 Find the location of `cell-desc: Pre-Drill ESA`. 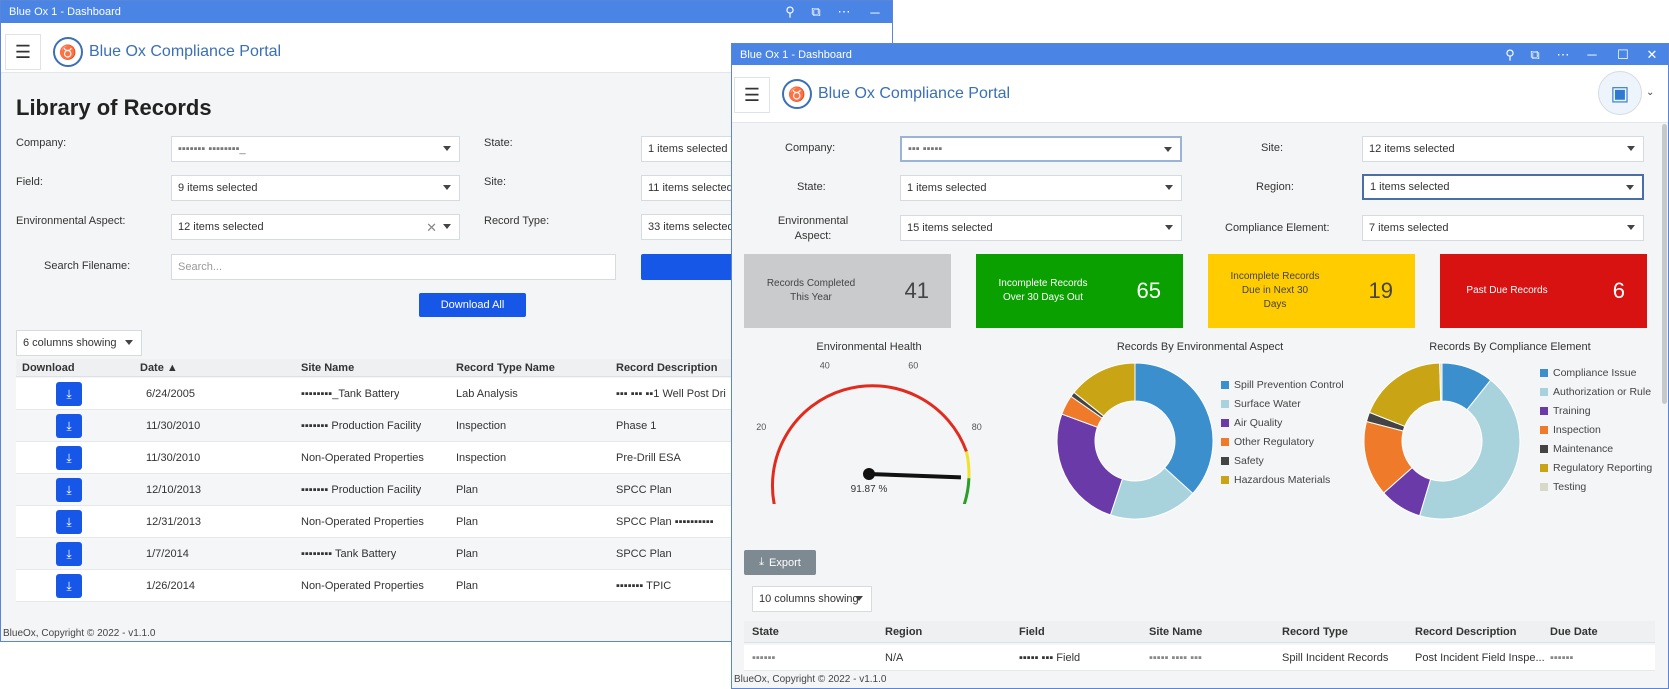

cell-desc: Pre-Drill ESA is located at coordinates (648, 457).